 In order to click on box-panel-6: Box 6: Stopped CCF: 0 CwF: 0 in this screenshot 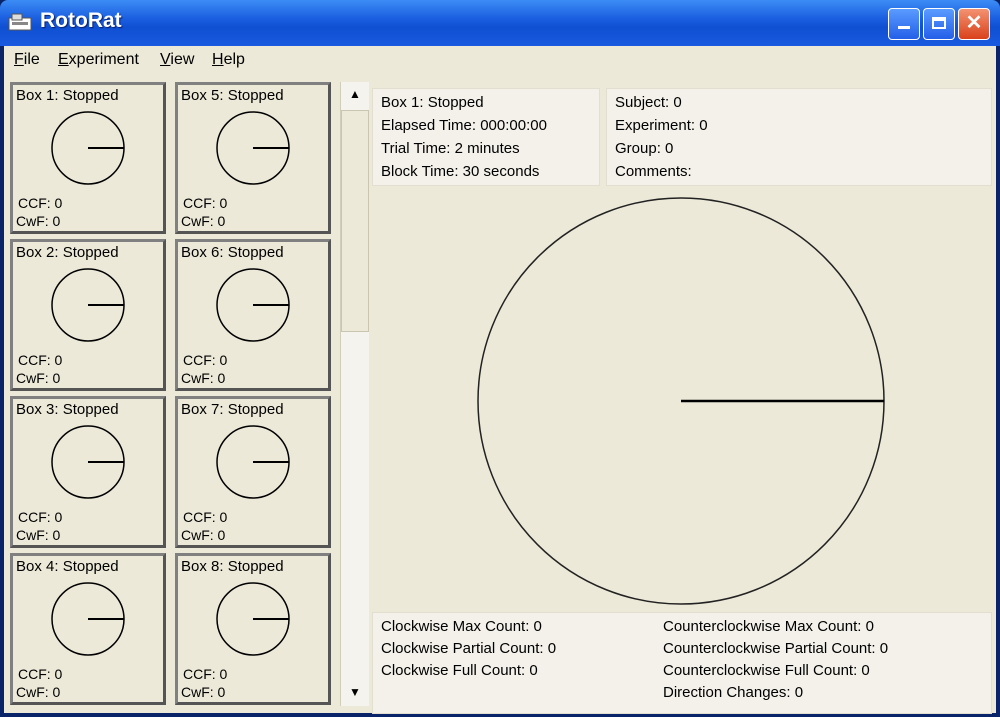, I will do `click(253, 315)`.